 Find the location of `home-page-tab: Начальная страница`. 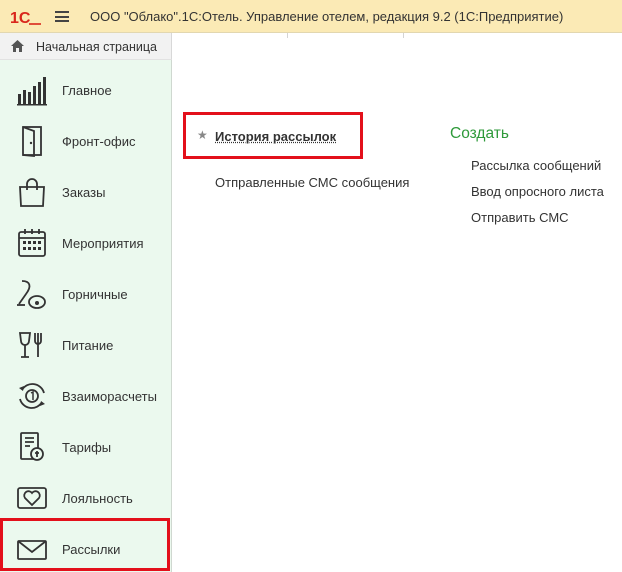

home-page-tab: Начальная страница is located at coordinates (86, 46).